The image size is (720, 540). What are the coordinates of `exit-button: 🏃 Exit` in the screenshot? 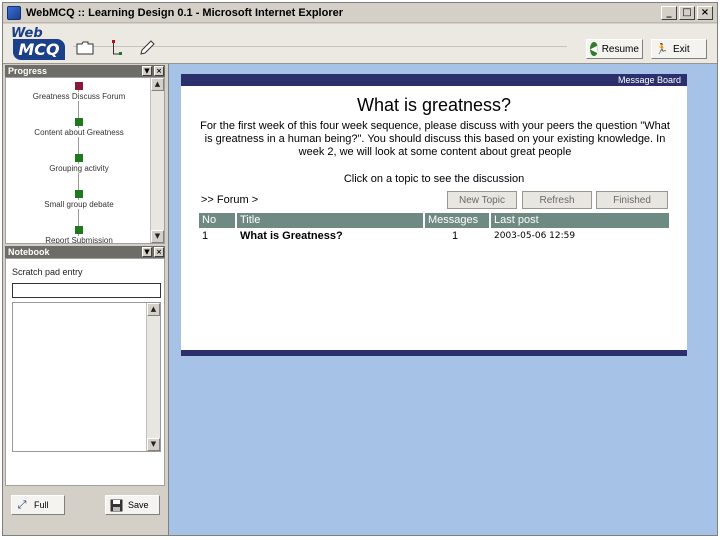 It's located at (679, 49).